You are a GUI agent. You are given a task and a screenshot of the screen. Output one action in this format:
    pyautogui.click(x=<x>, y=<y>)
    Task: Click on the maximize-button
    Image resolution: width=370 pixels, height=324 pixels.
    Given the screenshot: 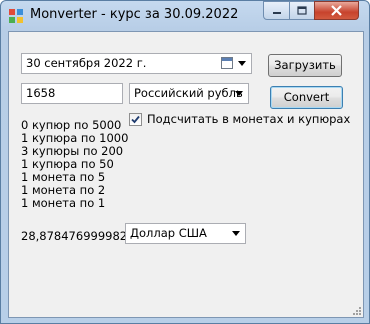 What is the action you would take?
    pyautogui.click(x=302, y=10)
    